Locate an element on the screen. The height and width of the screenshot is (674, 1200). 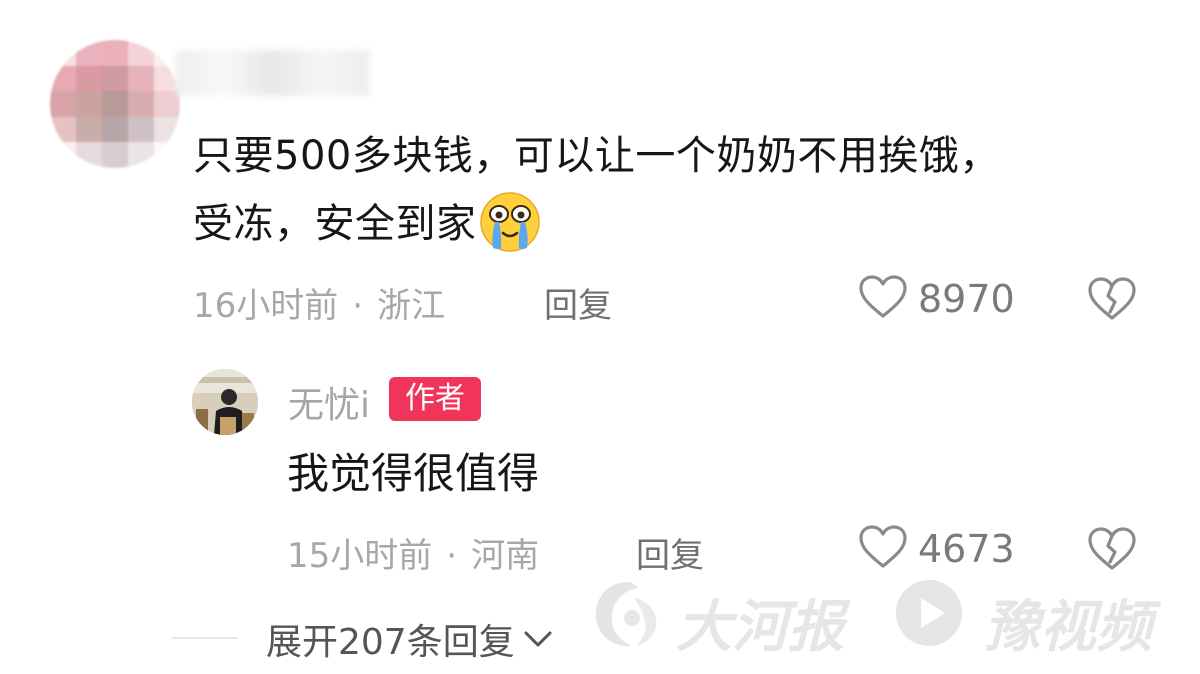
reply-reply-button: 回复 is located at coordinates (670, 552).